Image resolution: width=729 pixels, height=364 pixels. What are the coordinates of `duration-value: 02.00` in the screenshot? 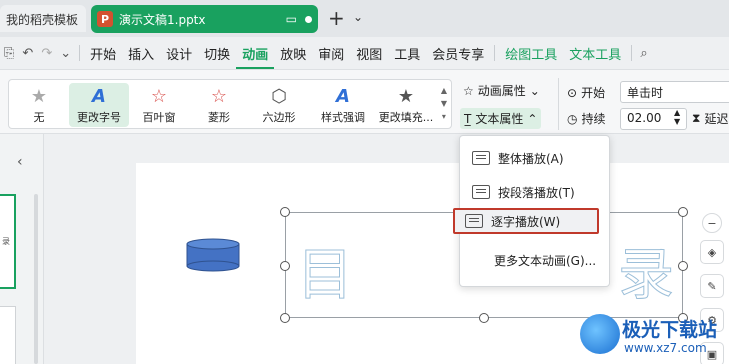 It's located at (644, 118).